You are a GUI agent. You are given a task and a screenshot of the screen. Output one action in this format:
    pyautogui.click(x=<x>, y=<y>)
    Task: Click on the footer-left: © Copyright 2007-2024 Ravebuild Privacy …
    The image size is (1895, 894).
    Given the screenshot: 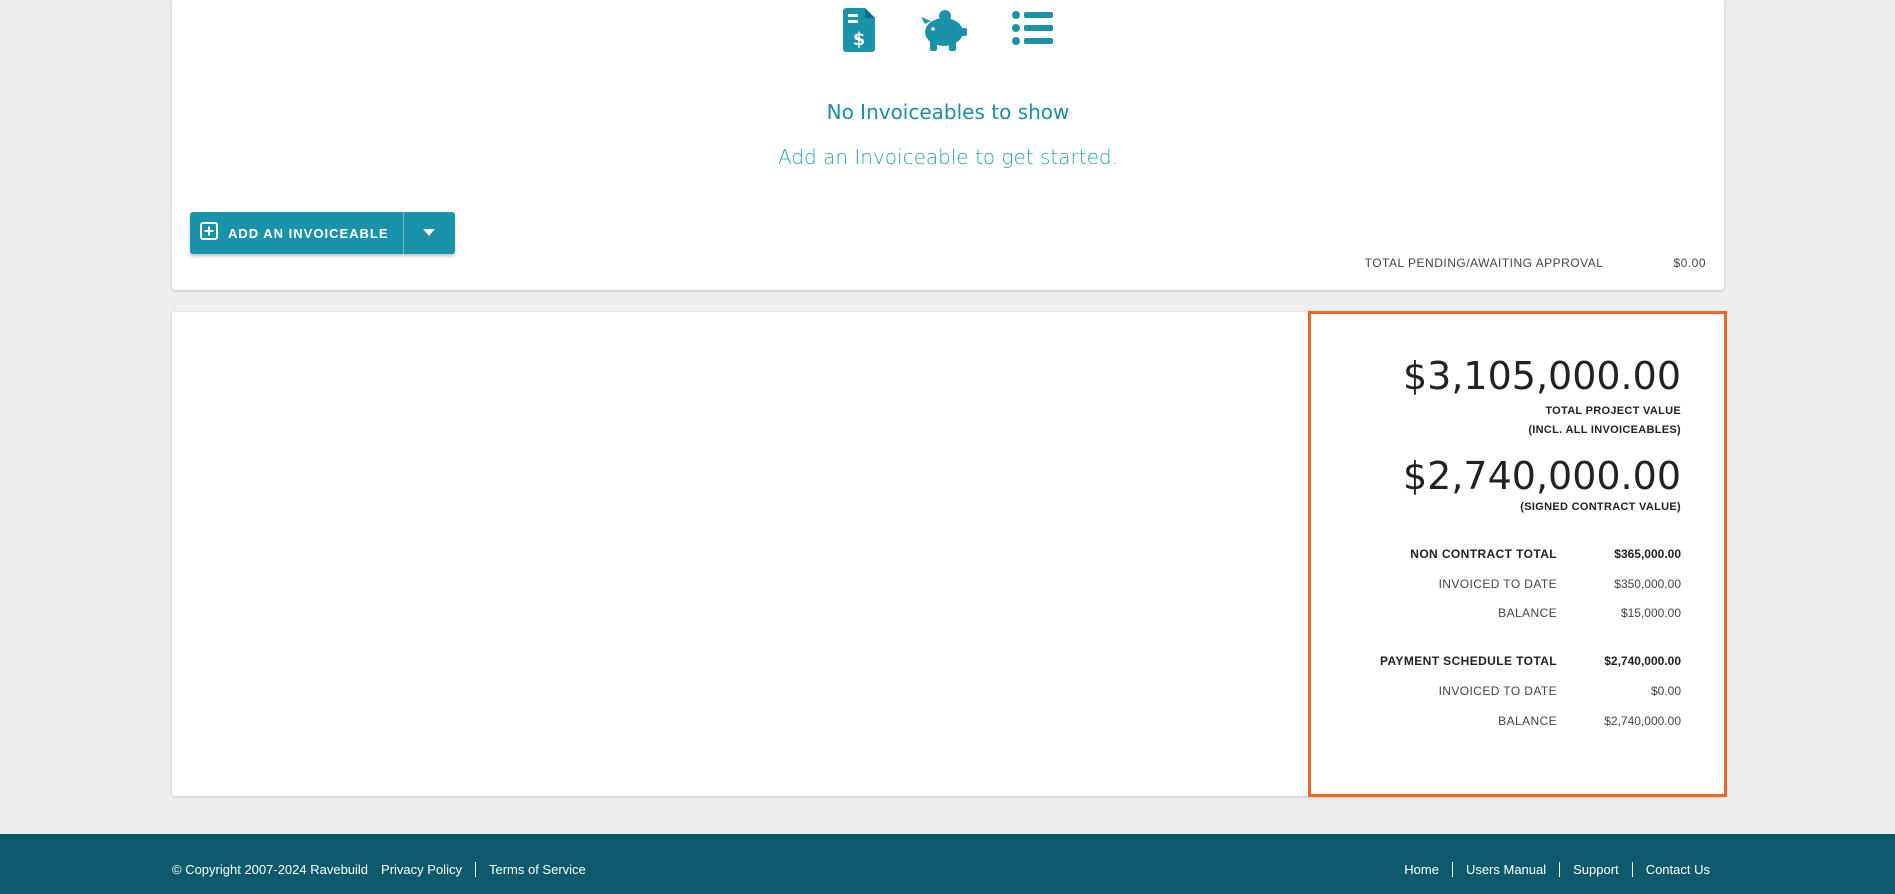 What is the action you would take?
    pyautogui.click(x=379, y=869)
    